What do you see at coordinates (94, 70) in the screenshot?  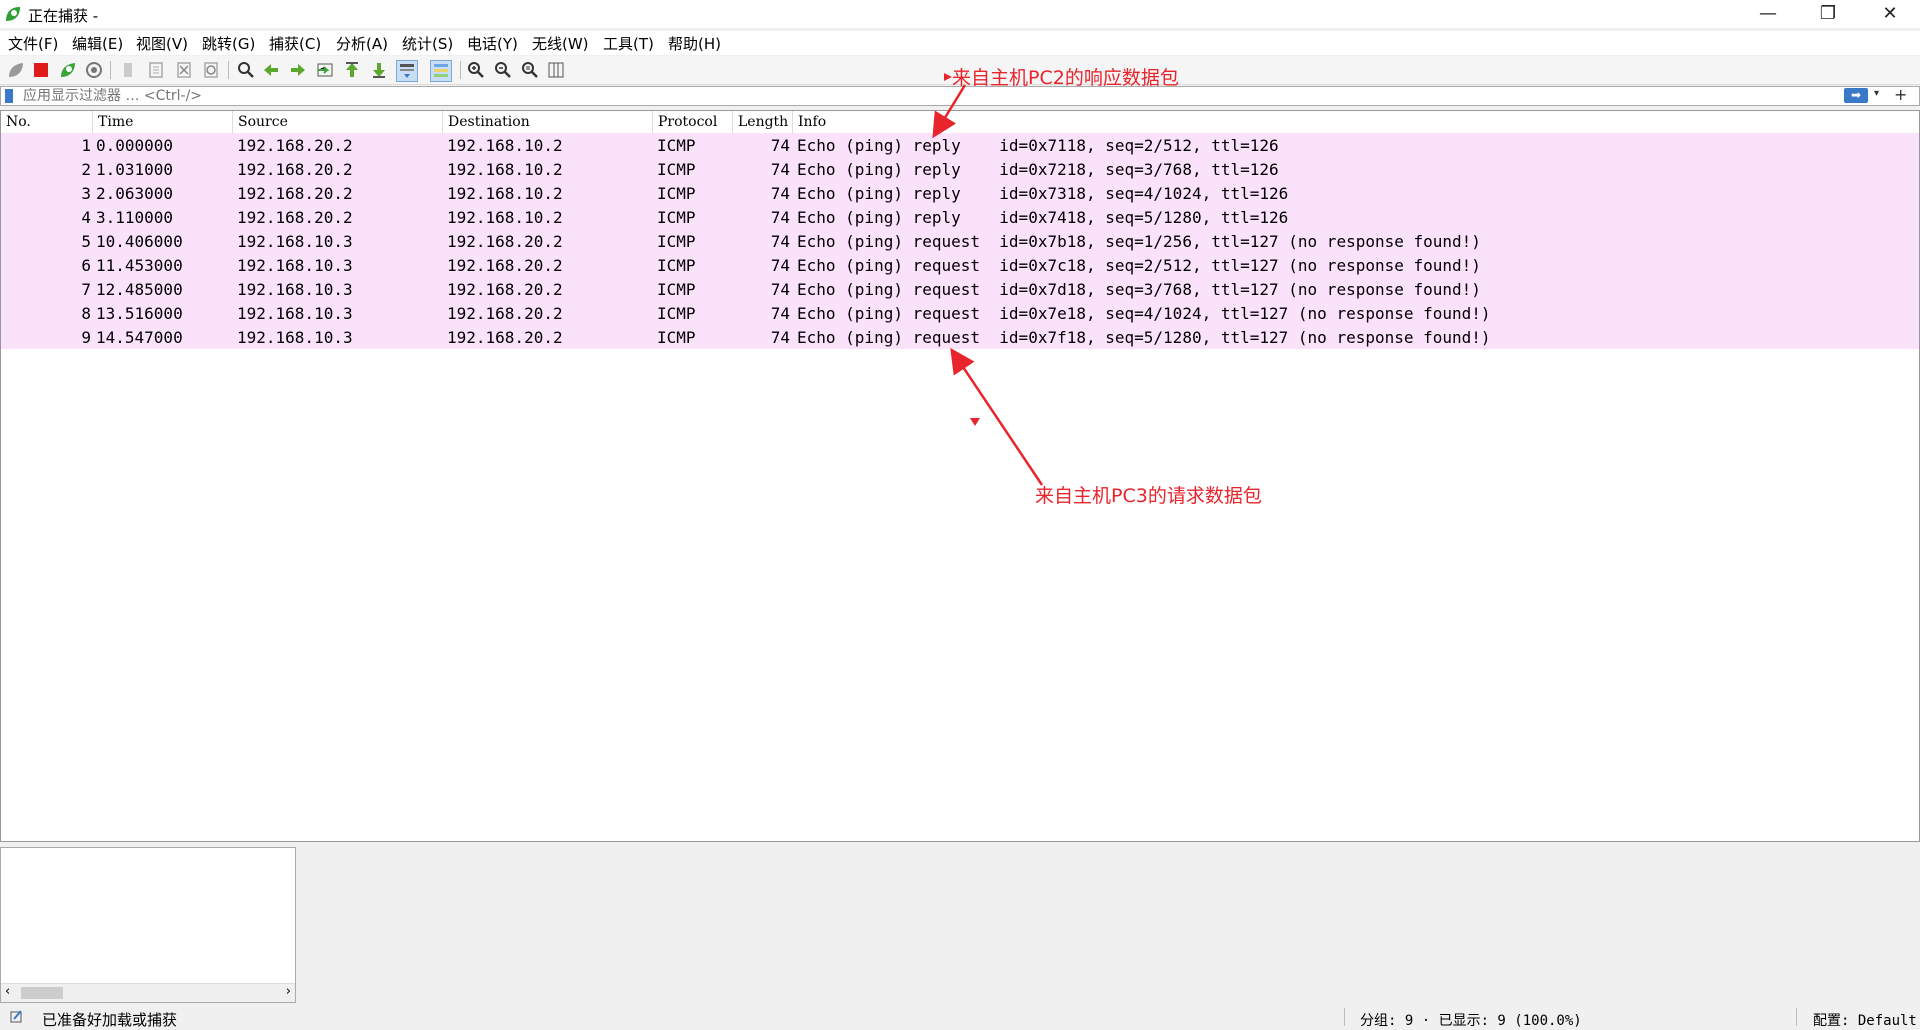 I see `capture-options-icon` at bounding box center [94, 70].